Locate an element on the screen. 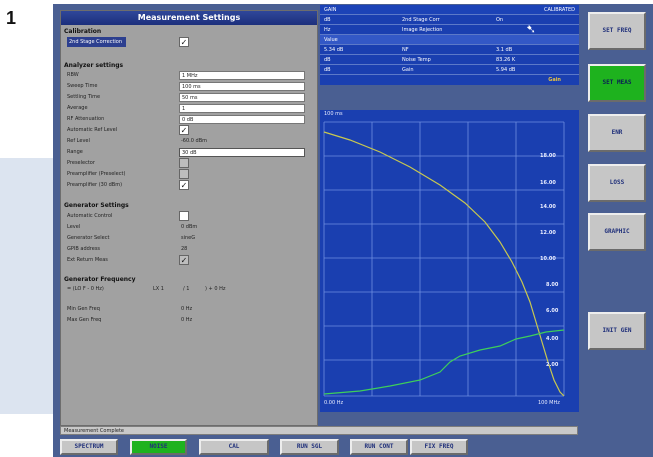  dialog-title: Measurement Settings is located at coordinates (189, 18).